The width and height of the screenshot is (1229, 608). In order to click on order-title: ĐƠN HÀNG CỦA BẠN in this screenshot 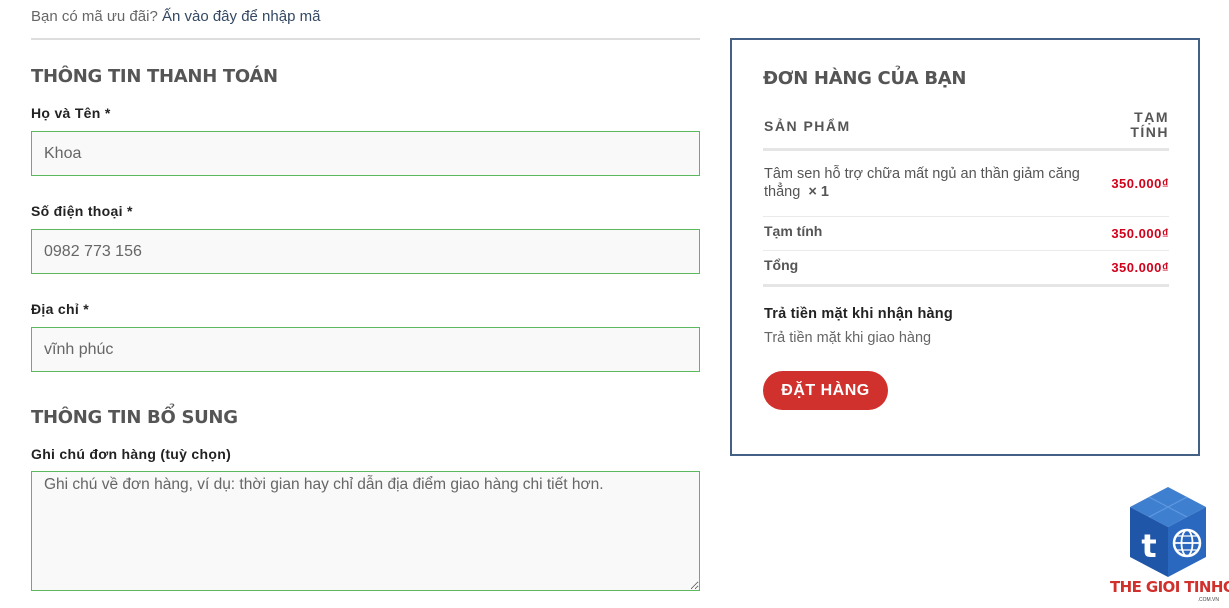, I will do `click(865, 78)`.